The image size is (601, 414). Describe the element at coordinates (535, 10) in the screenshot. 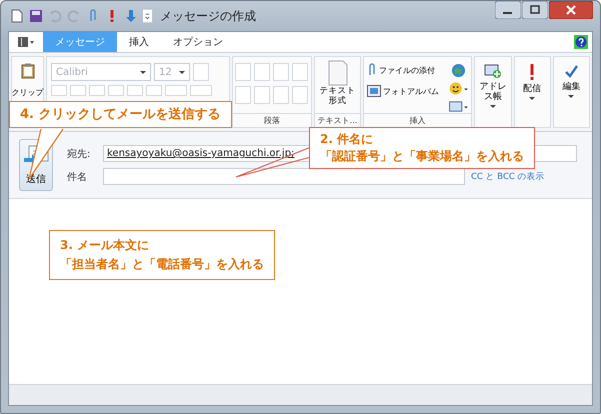

I see `maximize-button` at that location.